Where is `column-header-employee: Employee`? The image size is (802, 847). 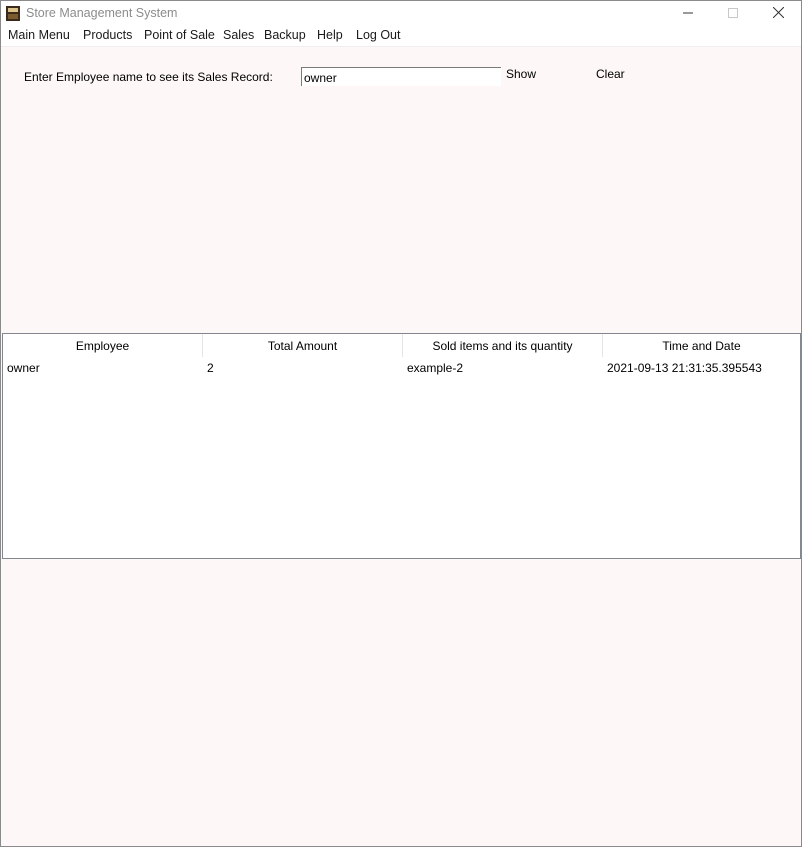 column-header-employee: Employee is located at coordinates (103, 345).